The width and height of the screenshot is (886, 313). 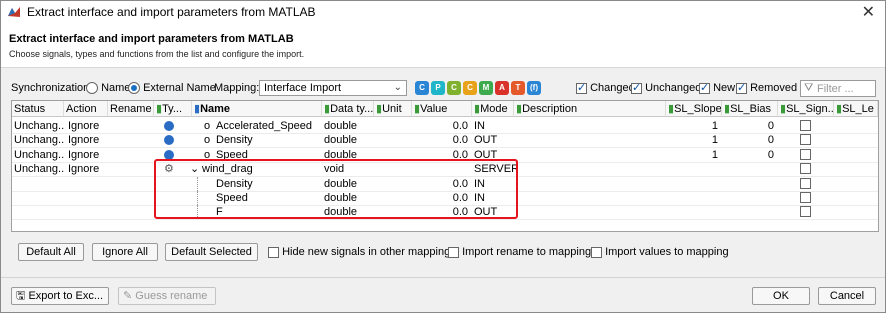 I want to click on unchanged-checkbox, so click(x=636, y=87).